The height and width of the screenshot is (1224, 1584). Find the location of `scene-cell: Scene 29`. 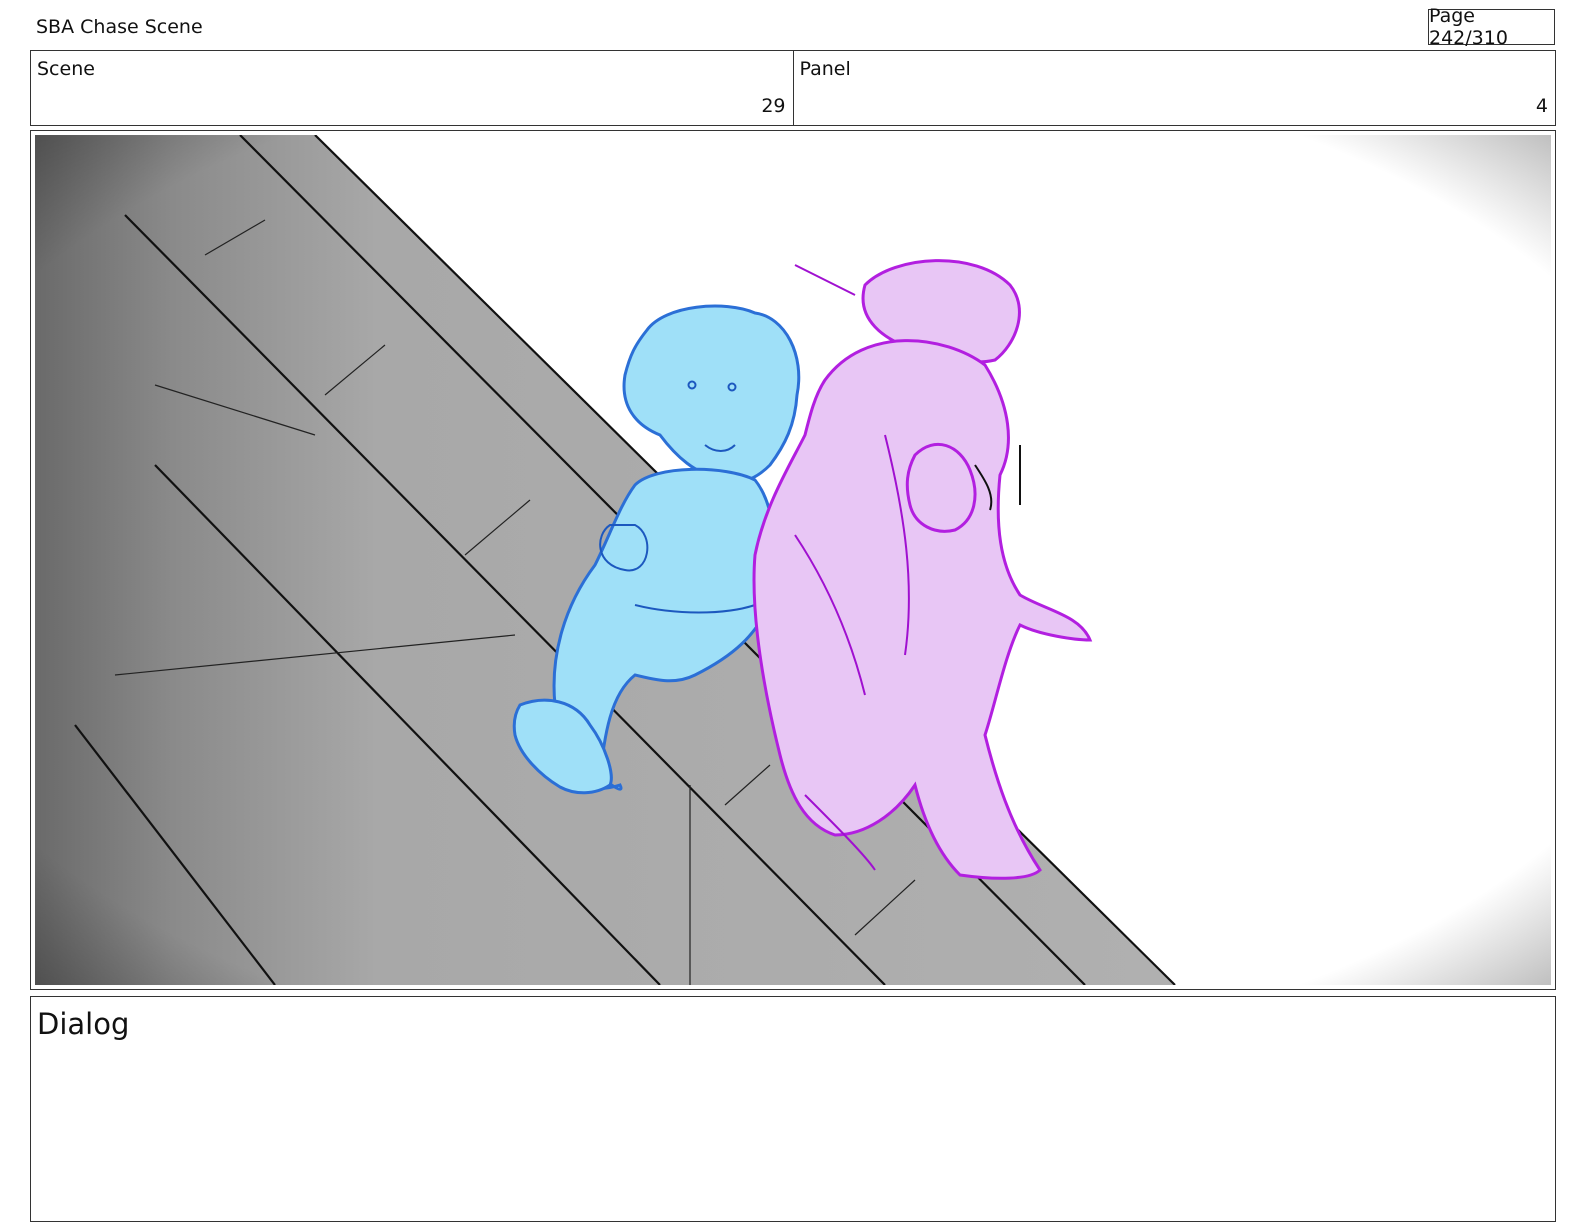

scene-cell: Scene 29 is located at coordinates (412, 88).